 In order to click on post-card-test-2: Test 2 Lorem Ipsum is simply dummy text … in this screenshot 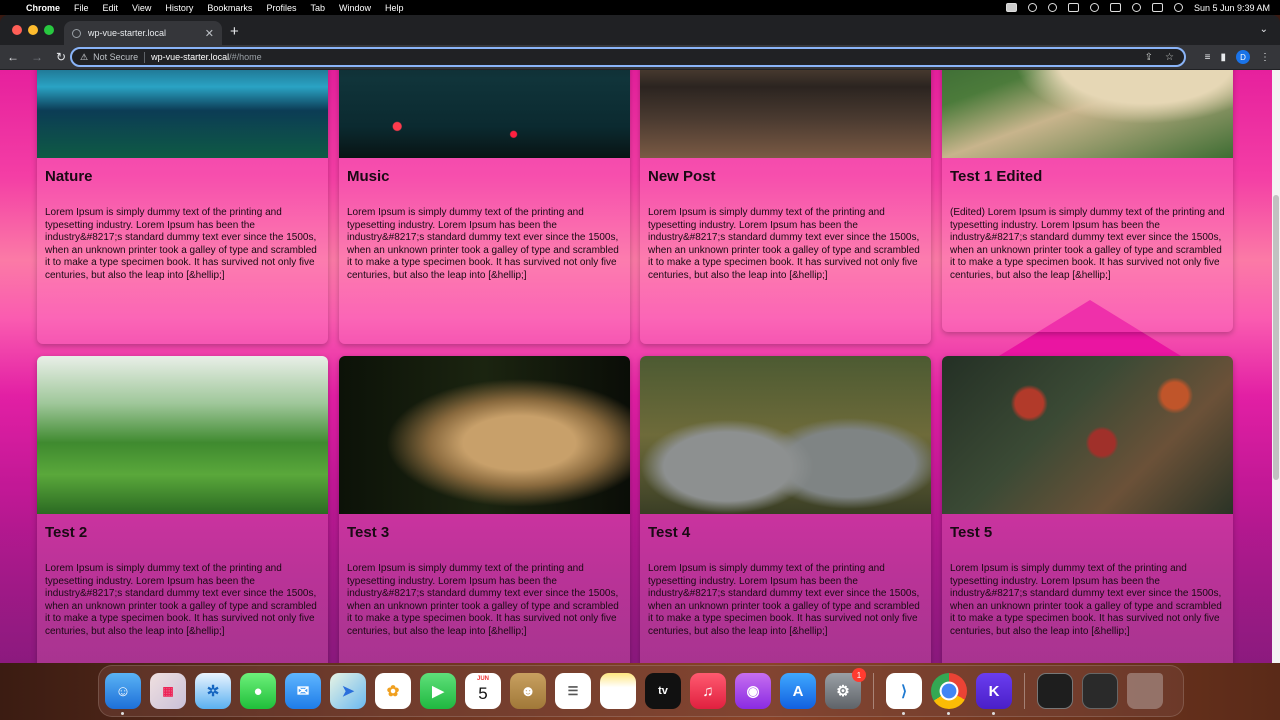, I will do `click(182, 509)`.